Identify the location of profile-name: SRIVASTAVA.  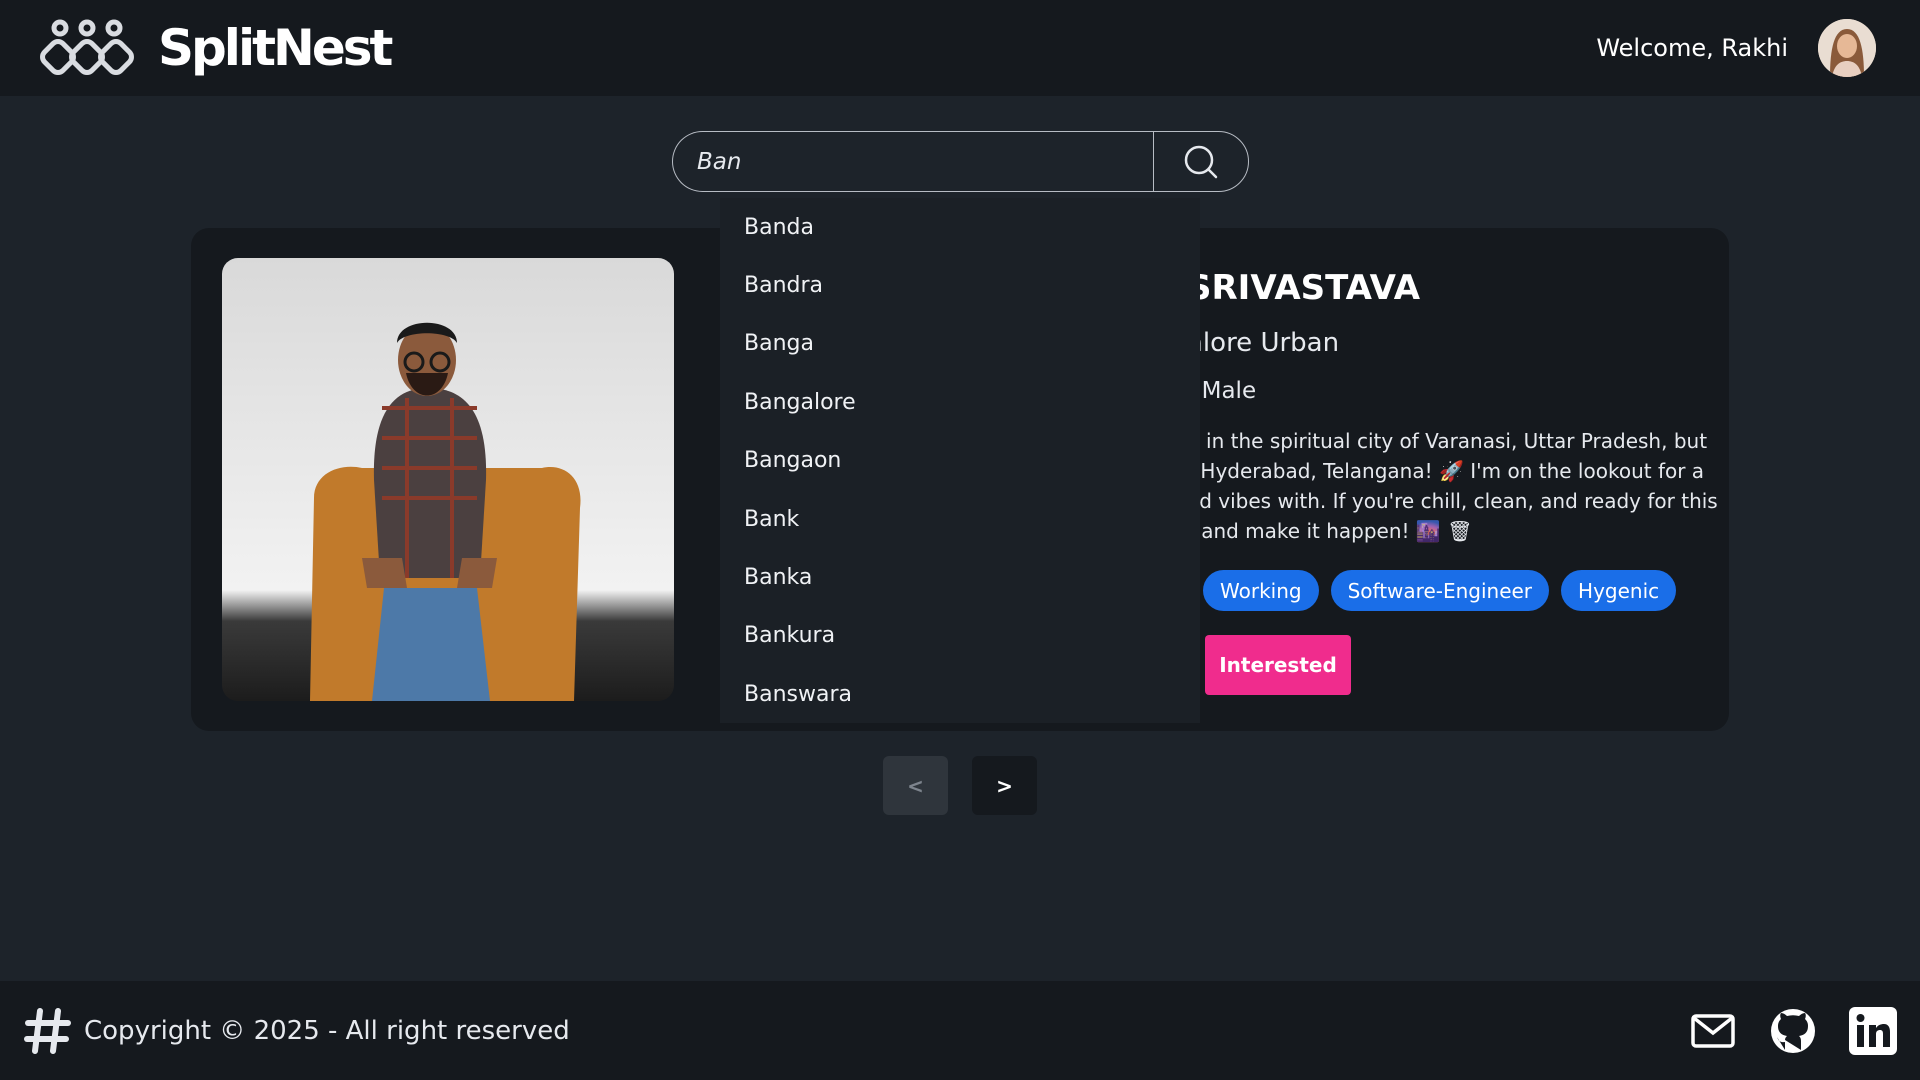
(1304, 288).